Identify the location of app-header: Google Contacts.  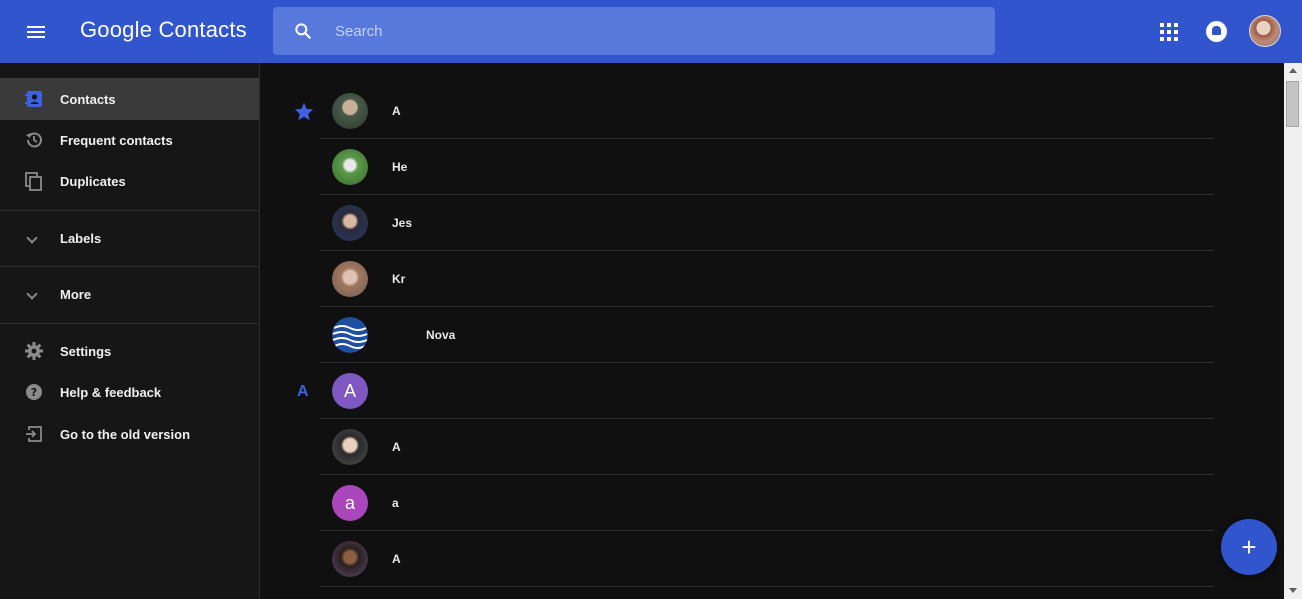
(651, 31).